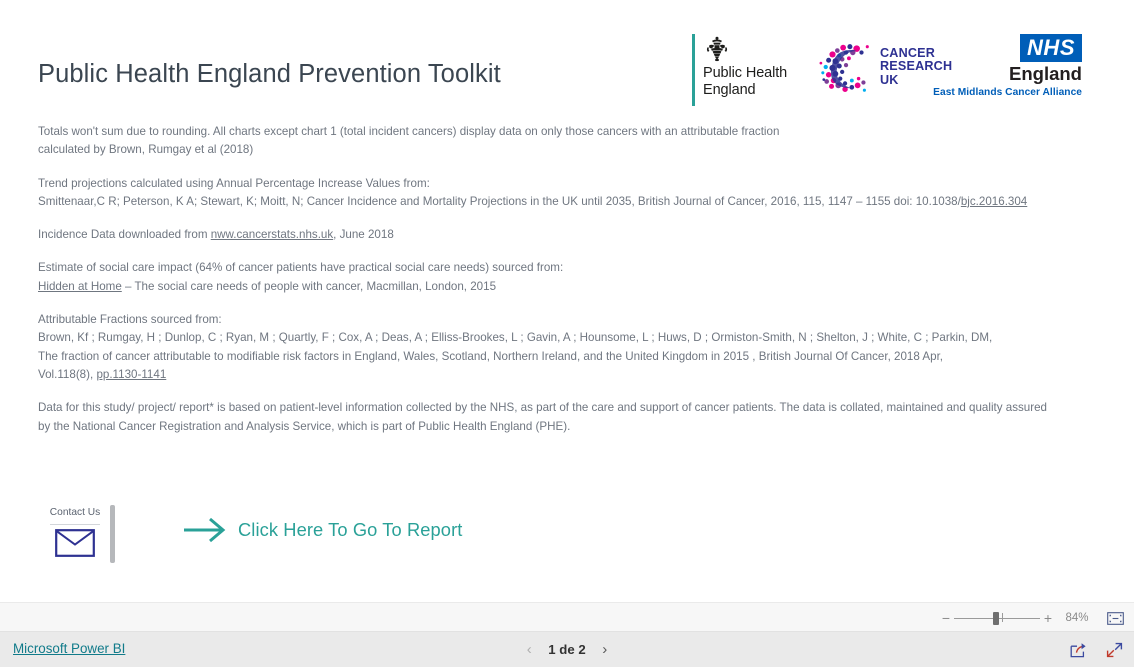 This screenshot has width=1134, height=667. Describe the element at coordinates (529, 649) in the screenshot. I see `chevron-left-icon: ‹` at that location.